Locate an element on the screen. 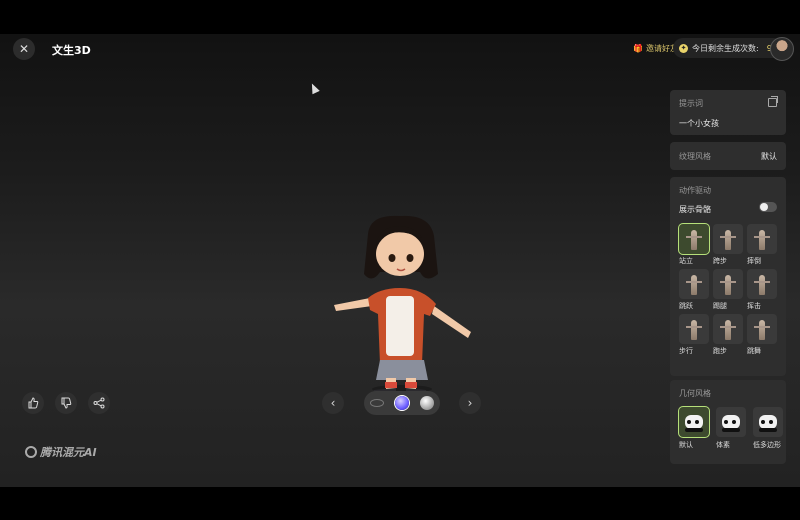 The width and height of the screenshot is (800, 520). motion-option: 跳舞 is located at coordinates (762, 335).